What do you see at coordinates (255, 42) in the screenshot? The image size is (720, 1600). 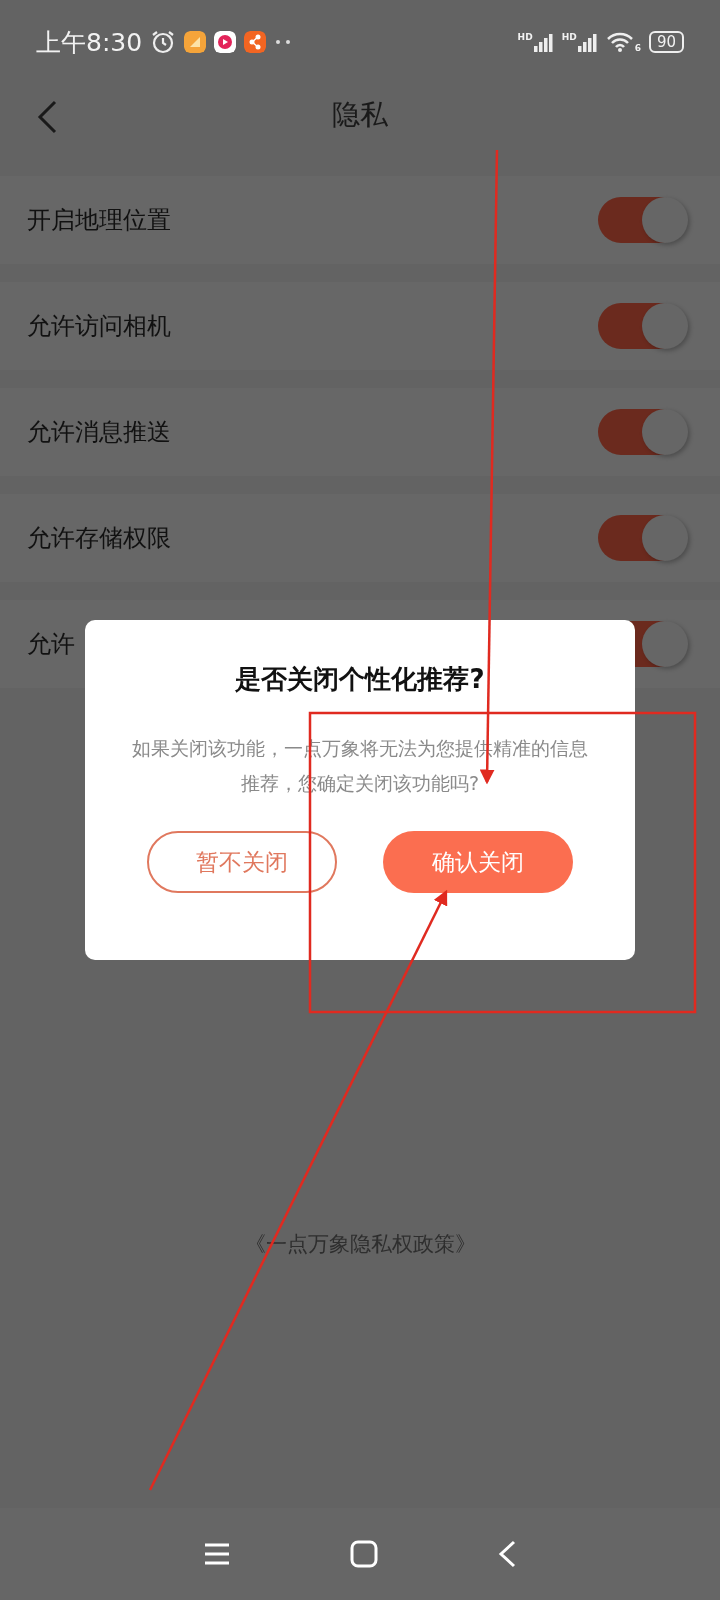 I see `share-app-icon` at bounding box center [255, 42].